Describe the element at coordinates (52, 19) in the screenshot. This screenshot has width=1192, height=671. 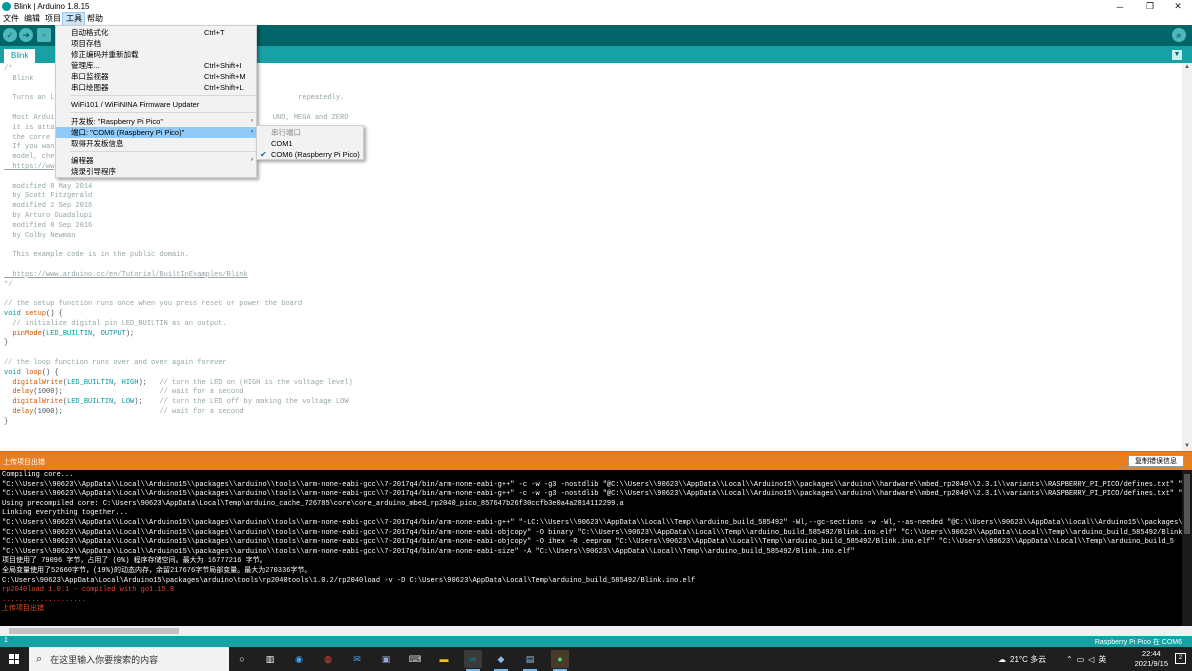
I see `menu-sketch: 项目` at that location.